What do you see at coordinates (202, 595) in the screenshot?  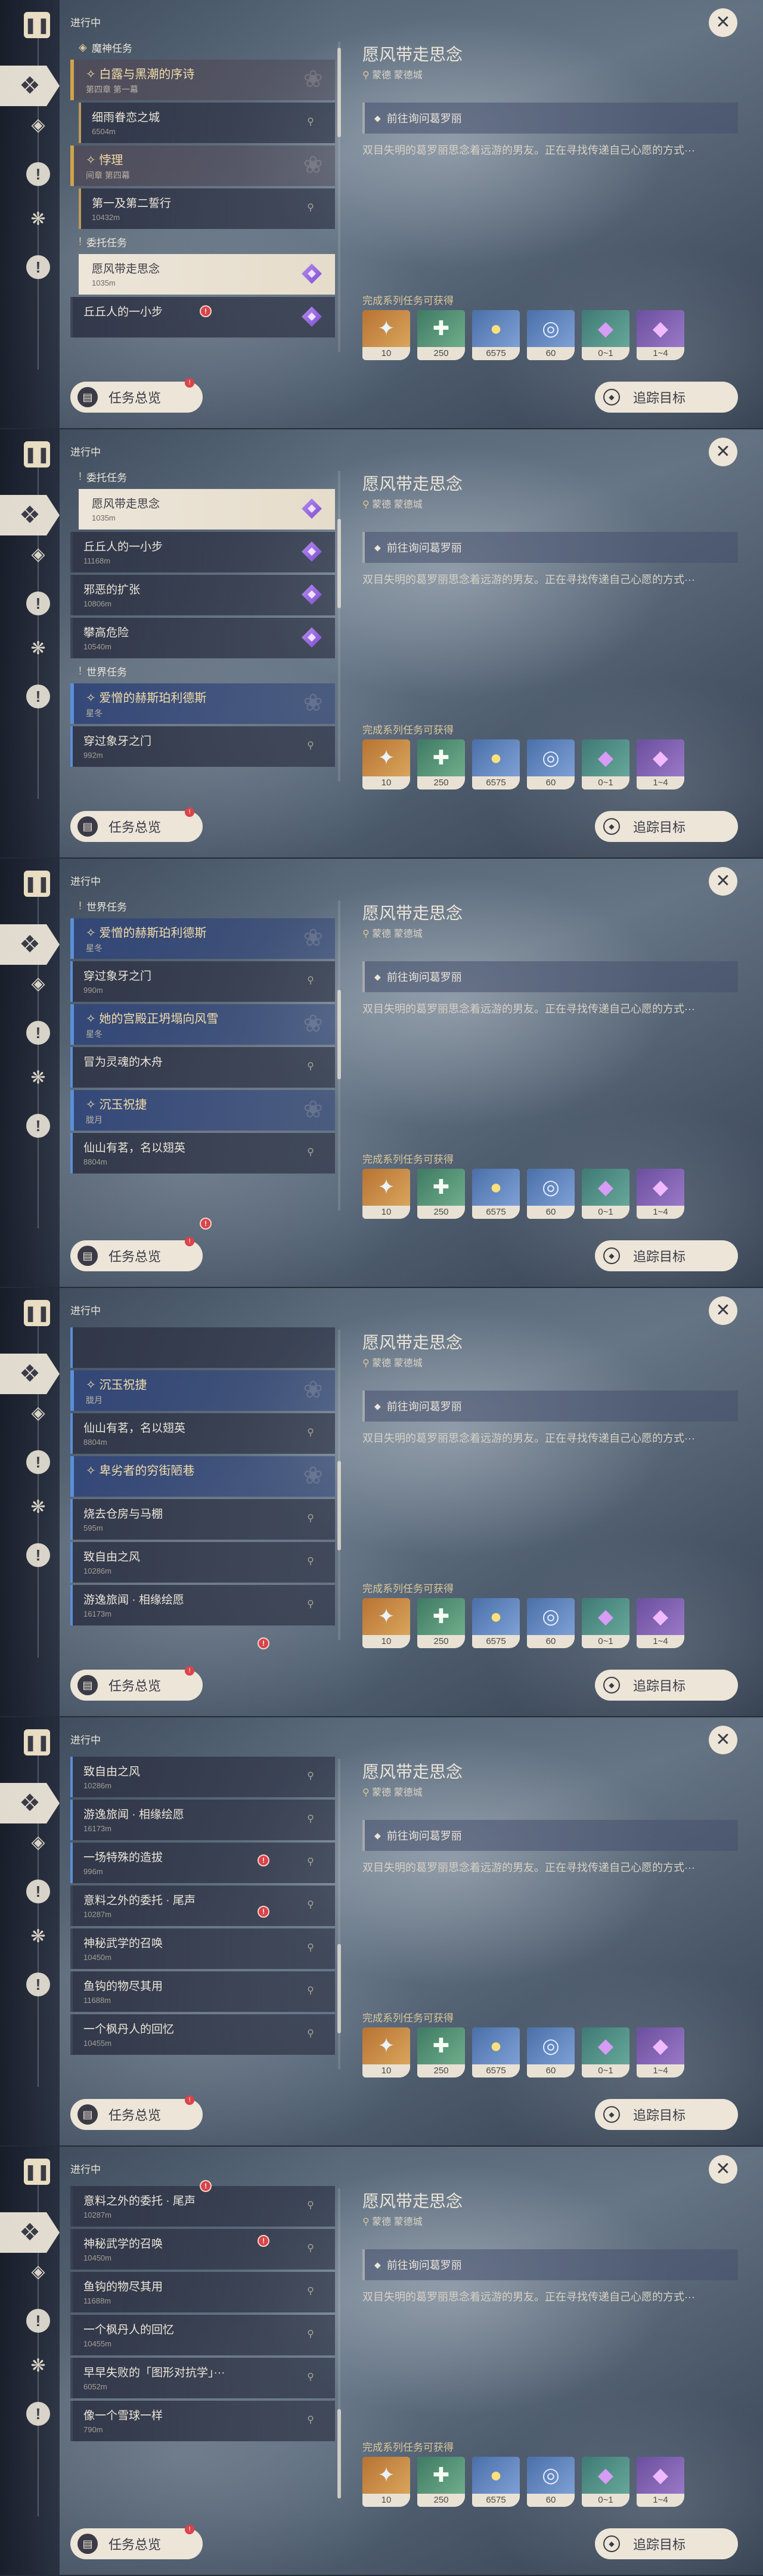 I see `quest-item: 邪恶的扩张 10806m` at bounding box center [202, 595].